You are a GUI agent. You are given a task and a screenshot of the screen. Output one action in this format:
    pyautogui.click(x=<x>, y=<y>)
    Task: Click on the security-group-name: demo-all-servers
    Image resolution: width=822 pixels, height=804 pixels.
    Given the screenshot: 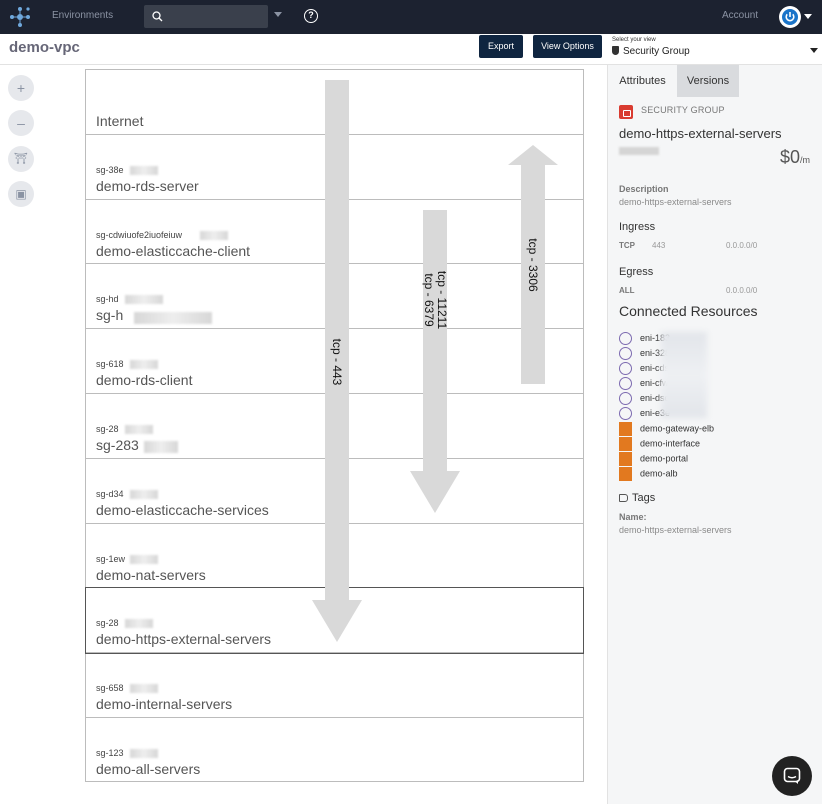 What is the action you would take?
    pyautogui.click(x=148, y=769)
    